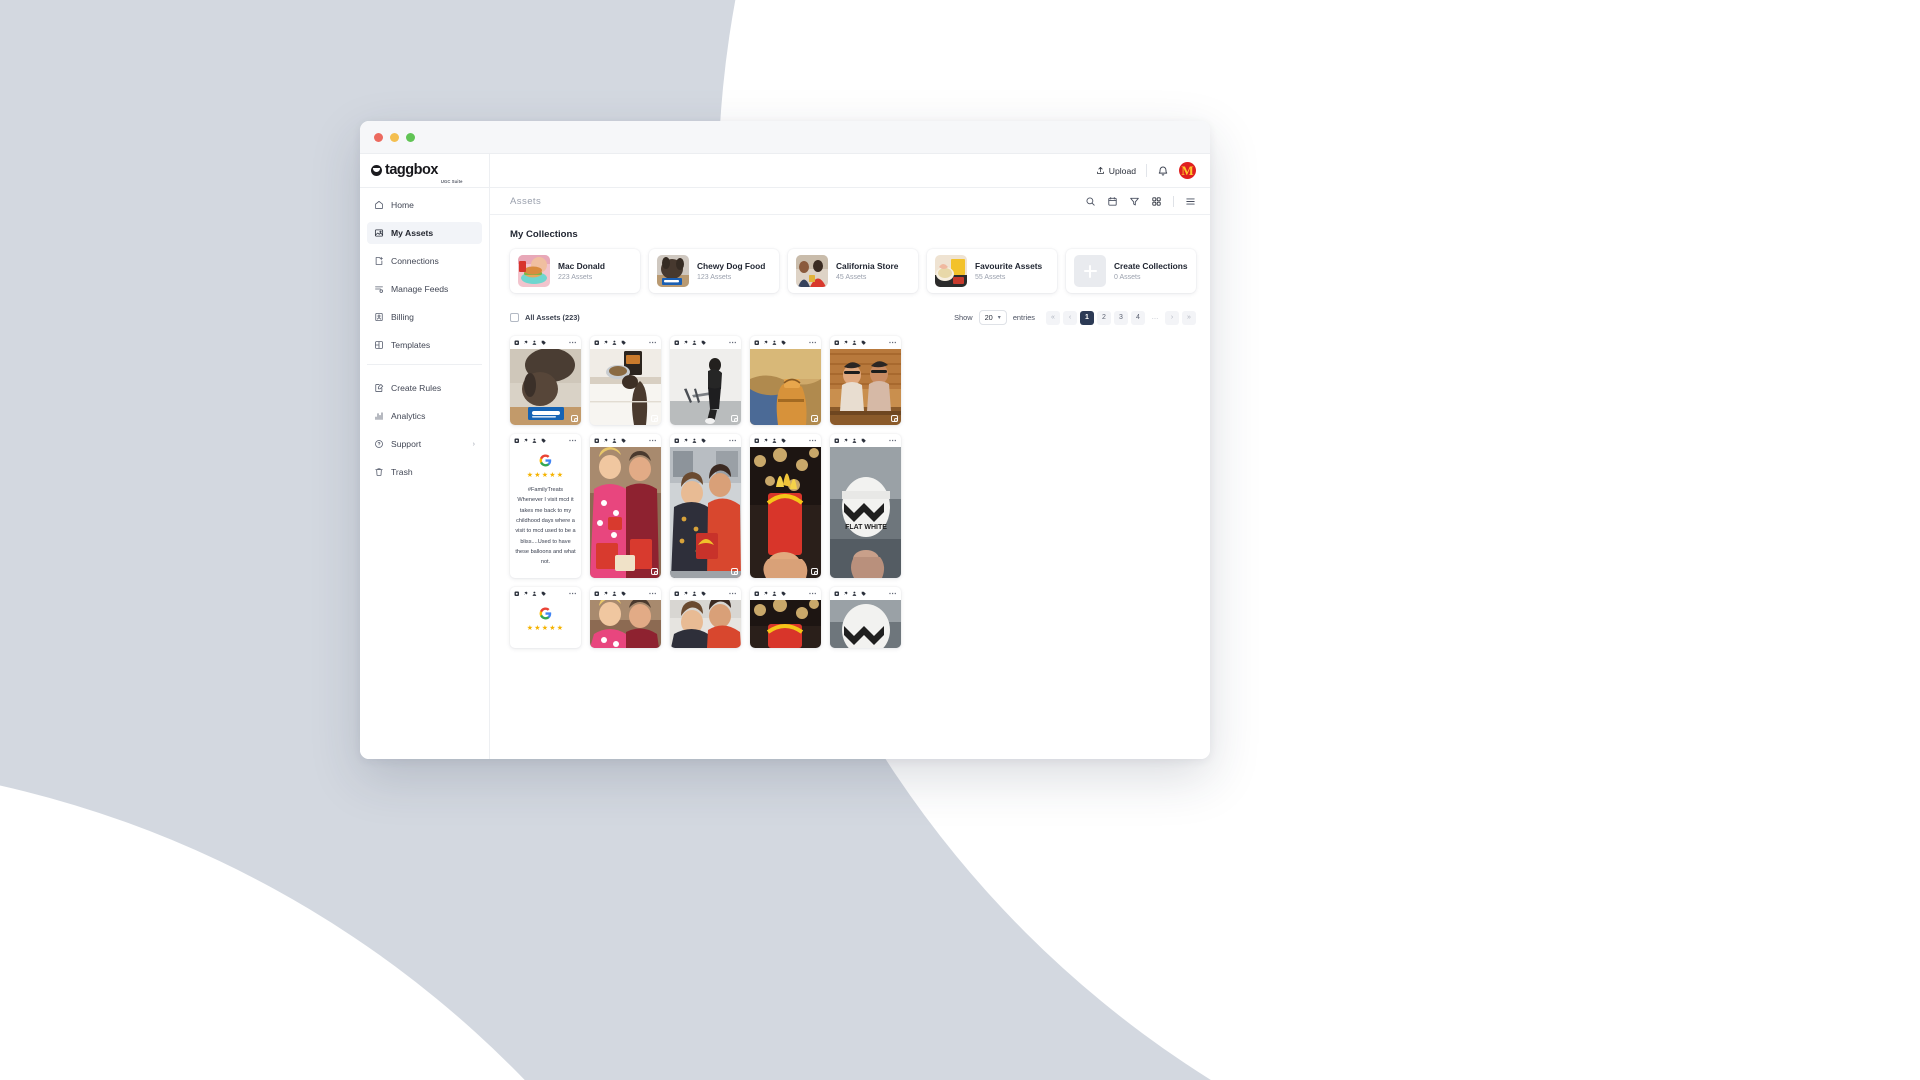  What do you see at coordinates (1134, 201) in the screenshot?
I see `filter-icon` at bounding box center [1134, 201].